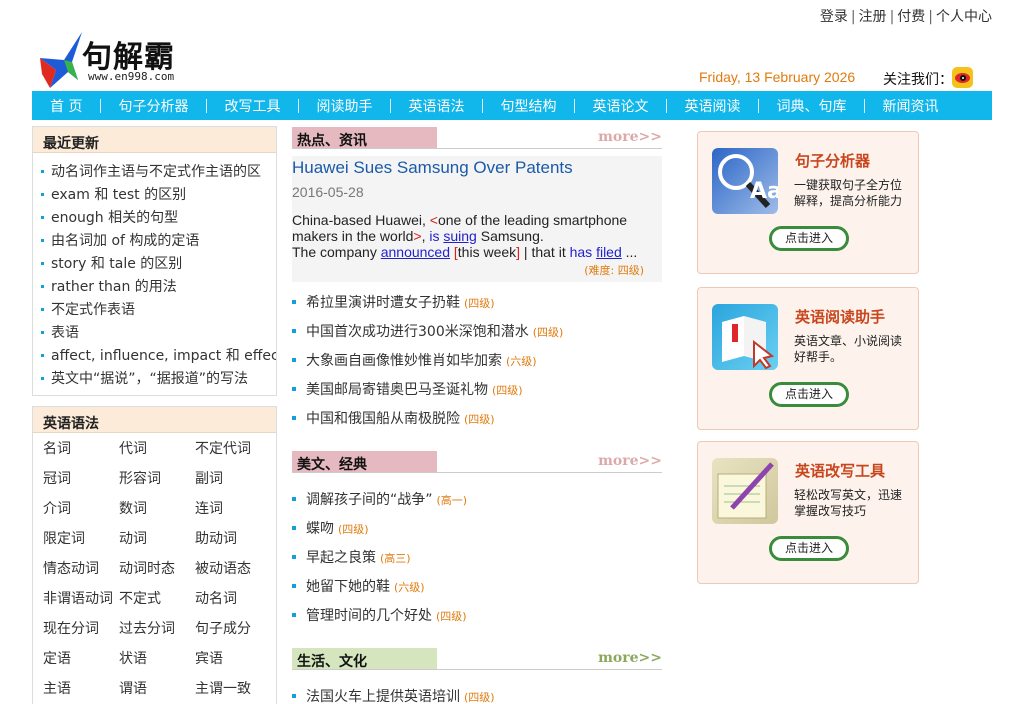 Image resolution: width=1024 pixels, height=704 pixels. What do you see at coordinates (477, 503) in the screenshot?
I see `list-item: 调解孩子间的“战争” (高一)` at bounding box center [477, 503].